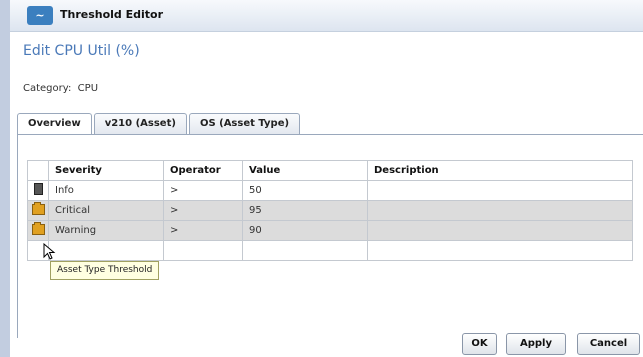 This screenshot has height=357, width=643. What do you see at coordinates (106, 190) in the screenshot?
I see `severity-cell: Info` at bounding box center [106, 190].